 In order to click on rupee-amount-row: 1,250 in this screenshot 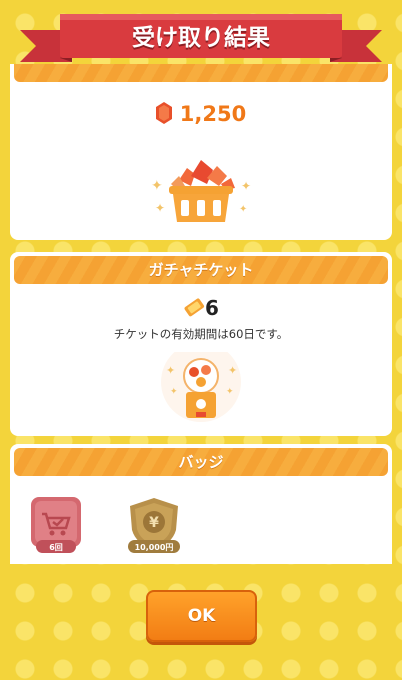, I will do `click(201, 114)`.